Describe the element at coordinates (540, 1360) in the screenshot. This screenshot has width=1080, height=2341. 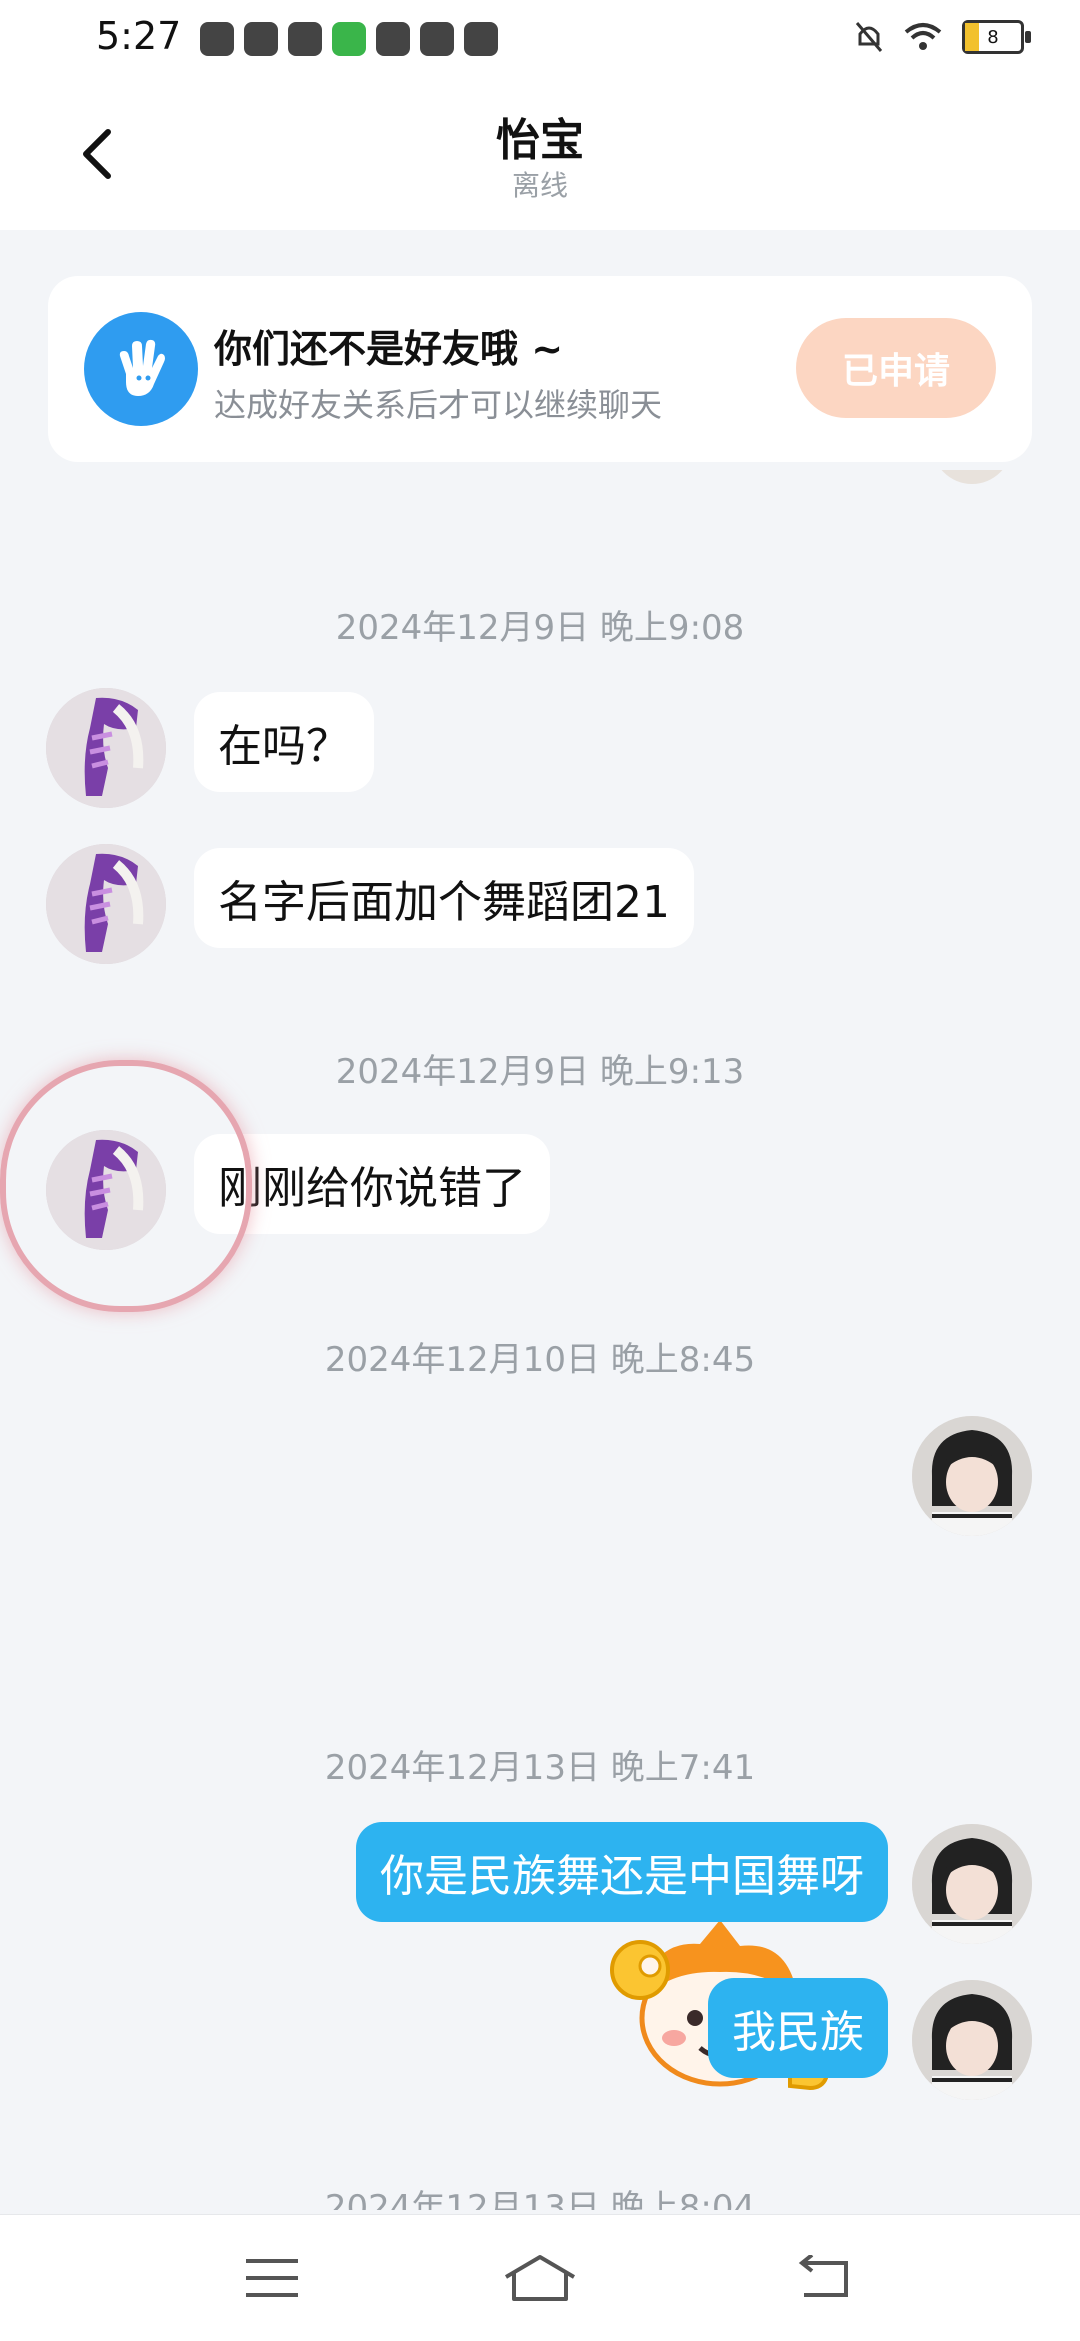
I see `message-timestamp: 2024年12月10日 晚上8:45` at that location.